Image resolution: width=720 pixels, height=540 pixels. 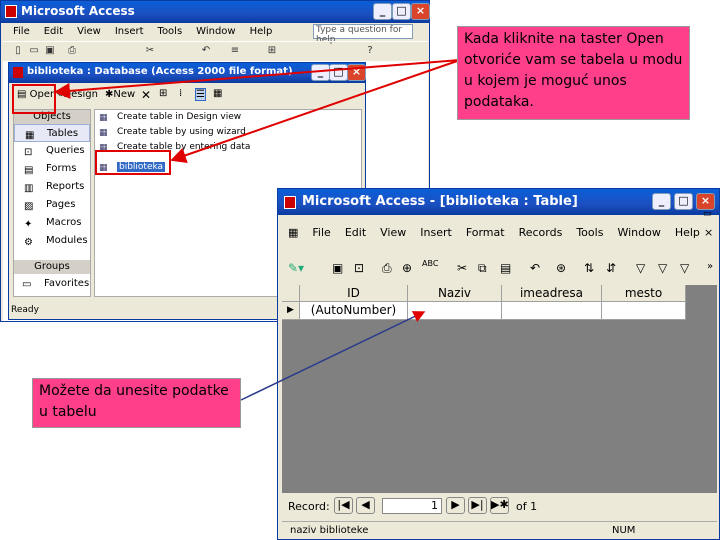 What do you see at coordinates (136, 403) in the screenshot?
I see `callout-bottom: Možete da unesite podatke u tabelu` at bounding box center [136, 403].